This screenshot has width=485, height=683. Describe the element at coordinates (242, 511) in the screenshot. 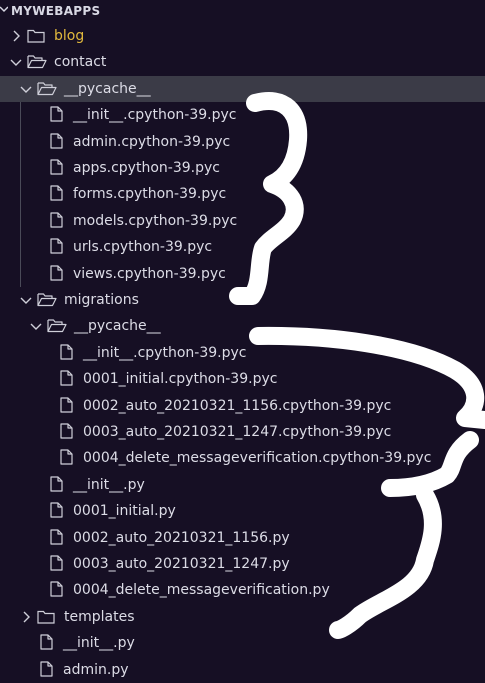

I see `tree-file-row: 0001_initial.py` at that location.